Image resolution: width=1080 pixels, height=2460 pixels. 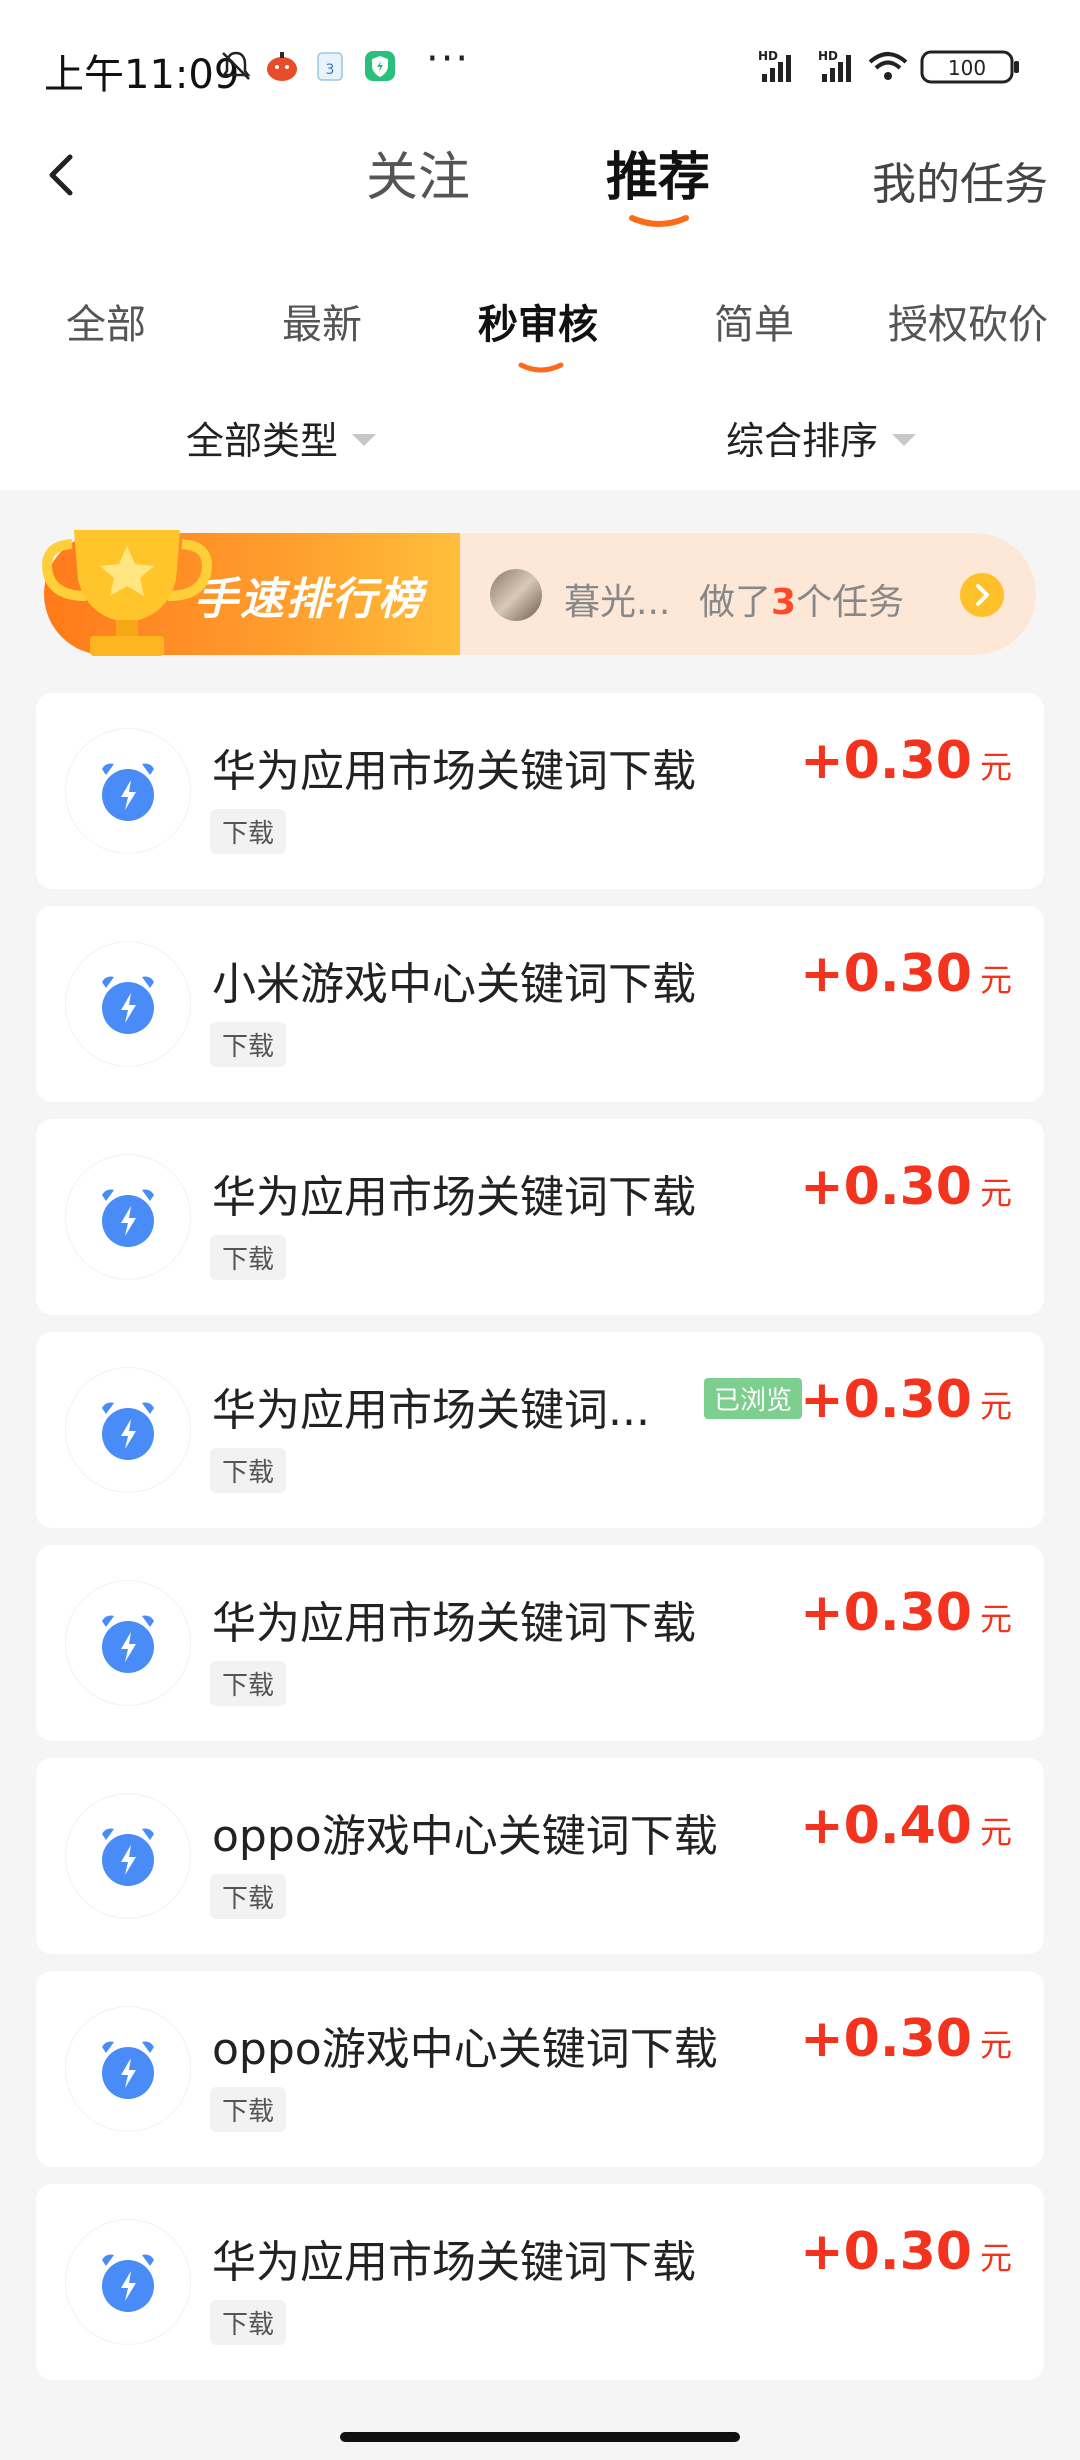 What do you see at coordinates (540, 65) in the screenshot?
I see `status-bar: 上午11:09 3 ··· HD HD 100` at bounding box center [540, 65].